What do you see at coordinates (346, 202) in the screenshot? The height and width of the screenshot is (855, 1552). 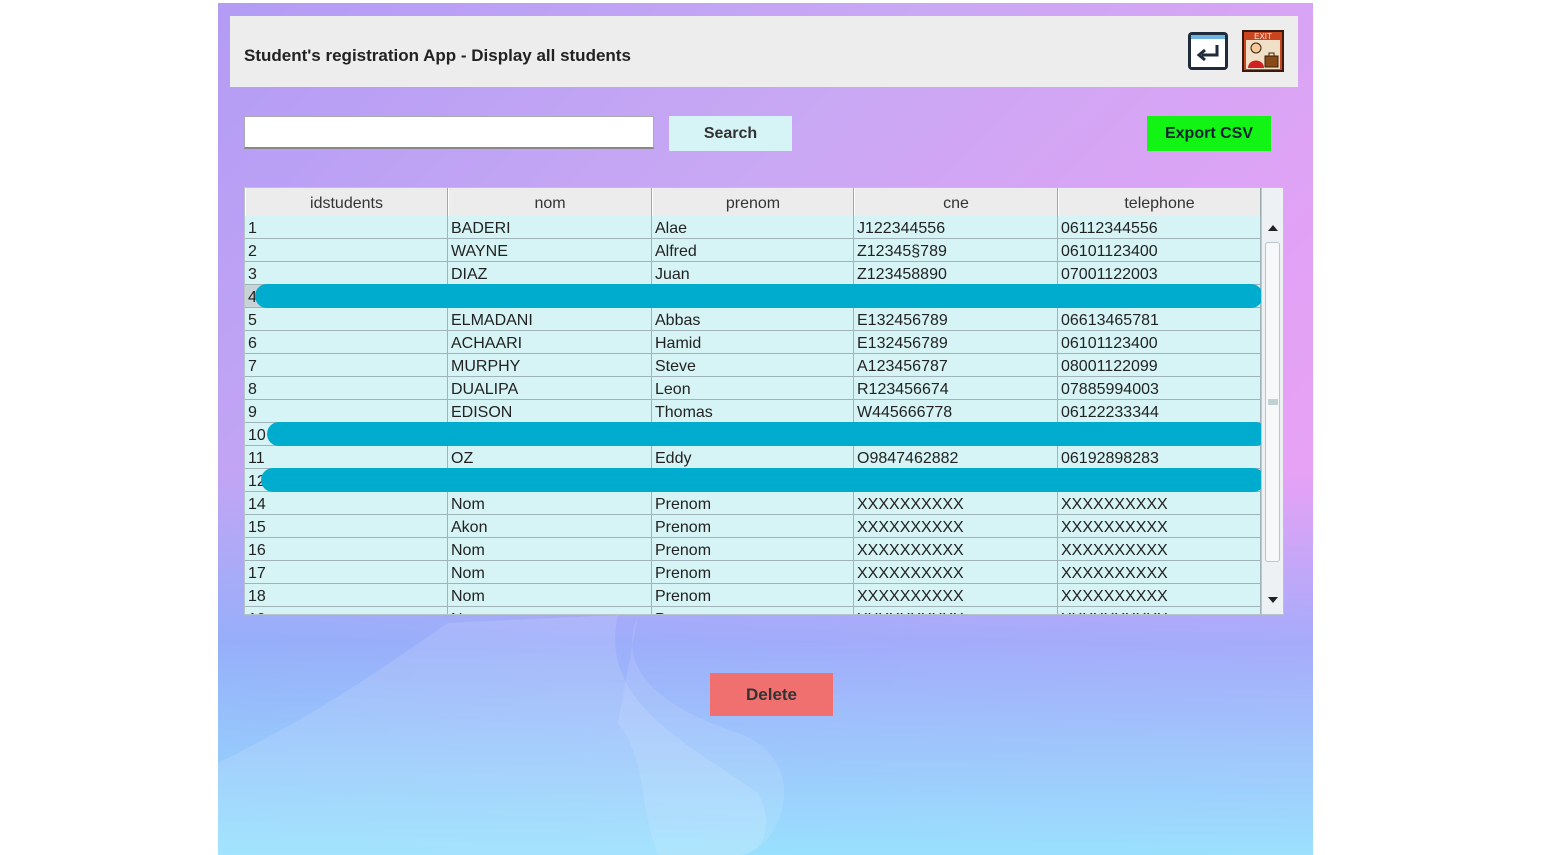 I see `column-header-idstudents: idstudents` at bounding box center [346, 202].